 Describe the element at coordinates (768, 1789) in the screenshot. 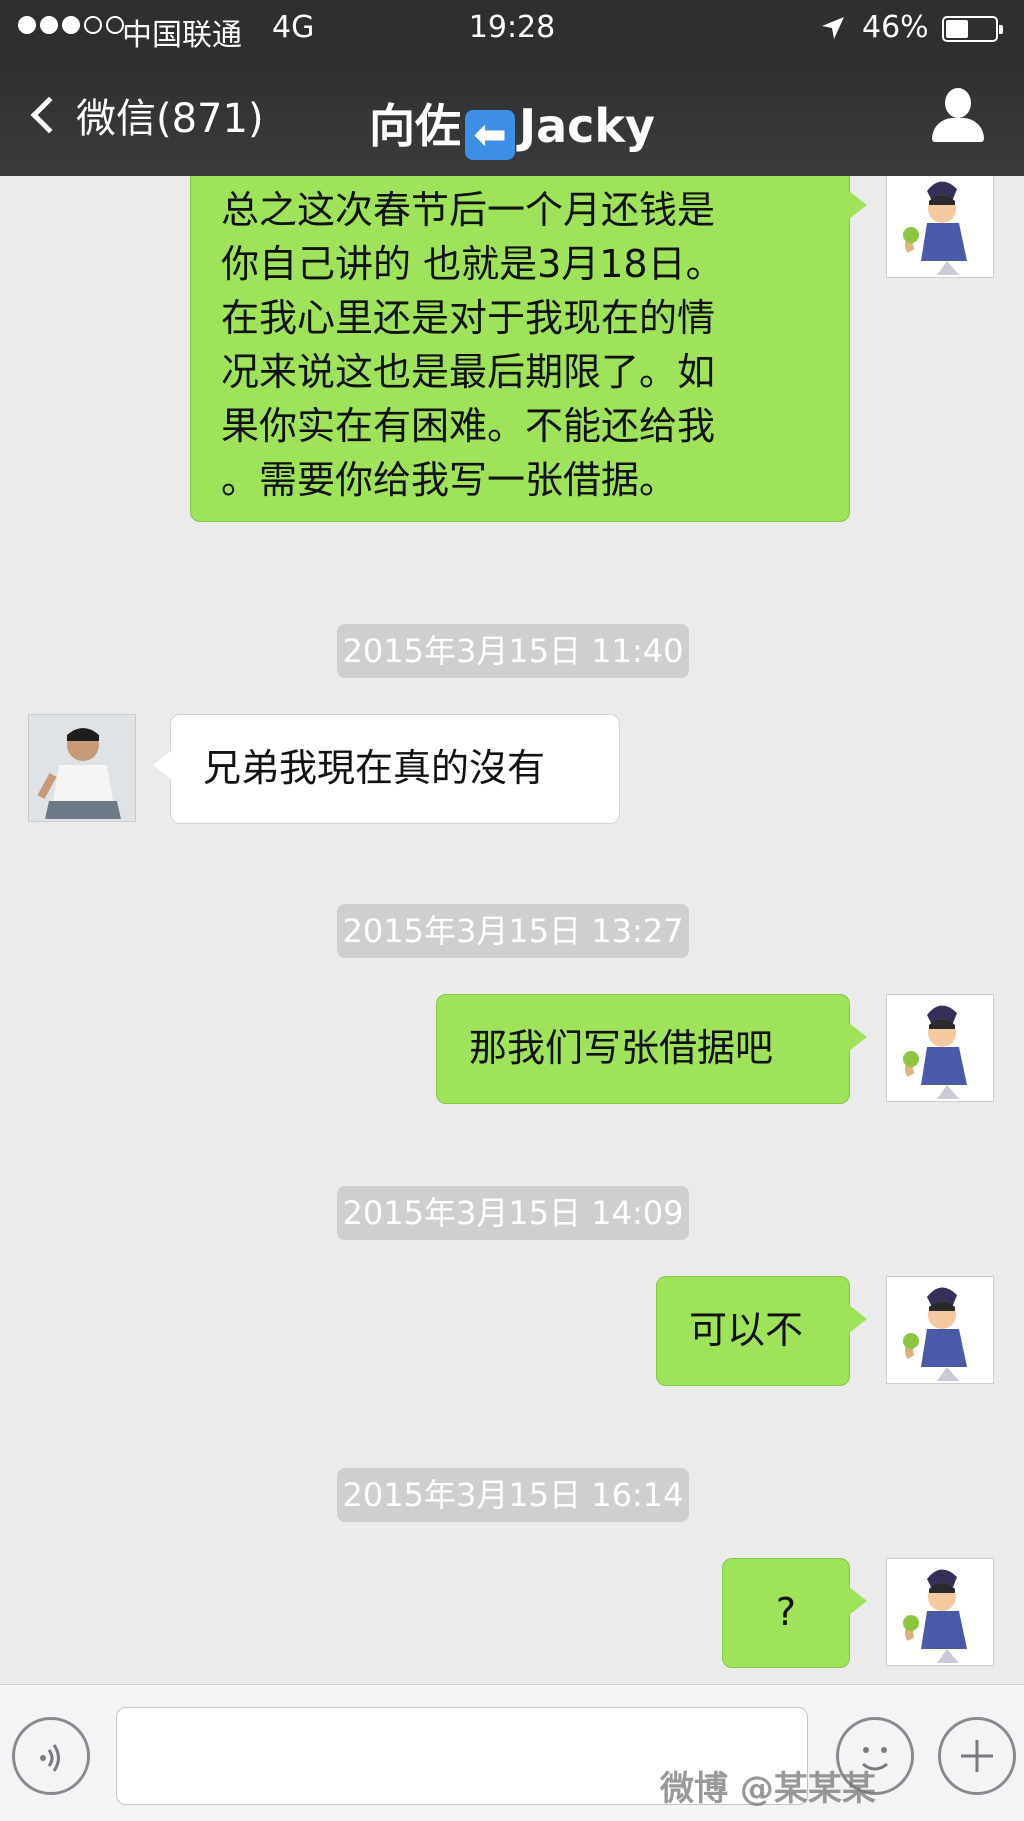

I see `weibo-watermark: 微博 @某某某` at that location.